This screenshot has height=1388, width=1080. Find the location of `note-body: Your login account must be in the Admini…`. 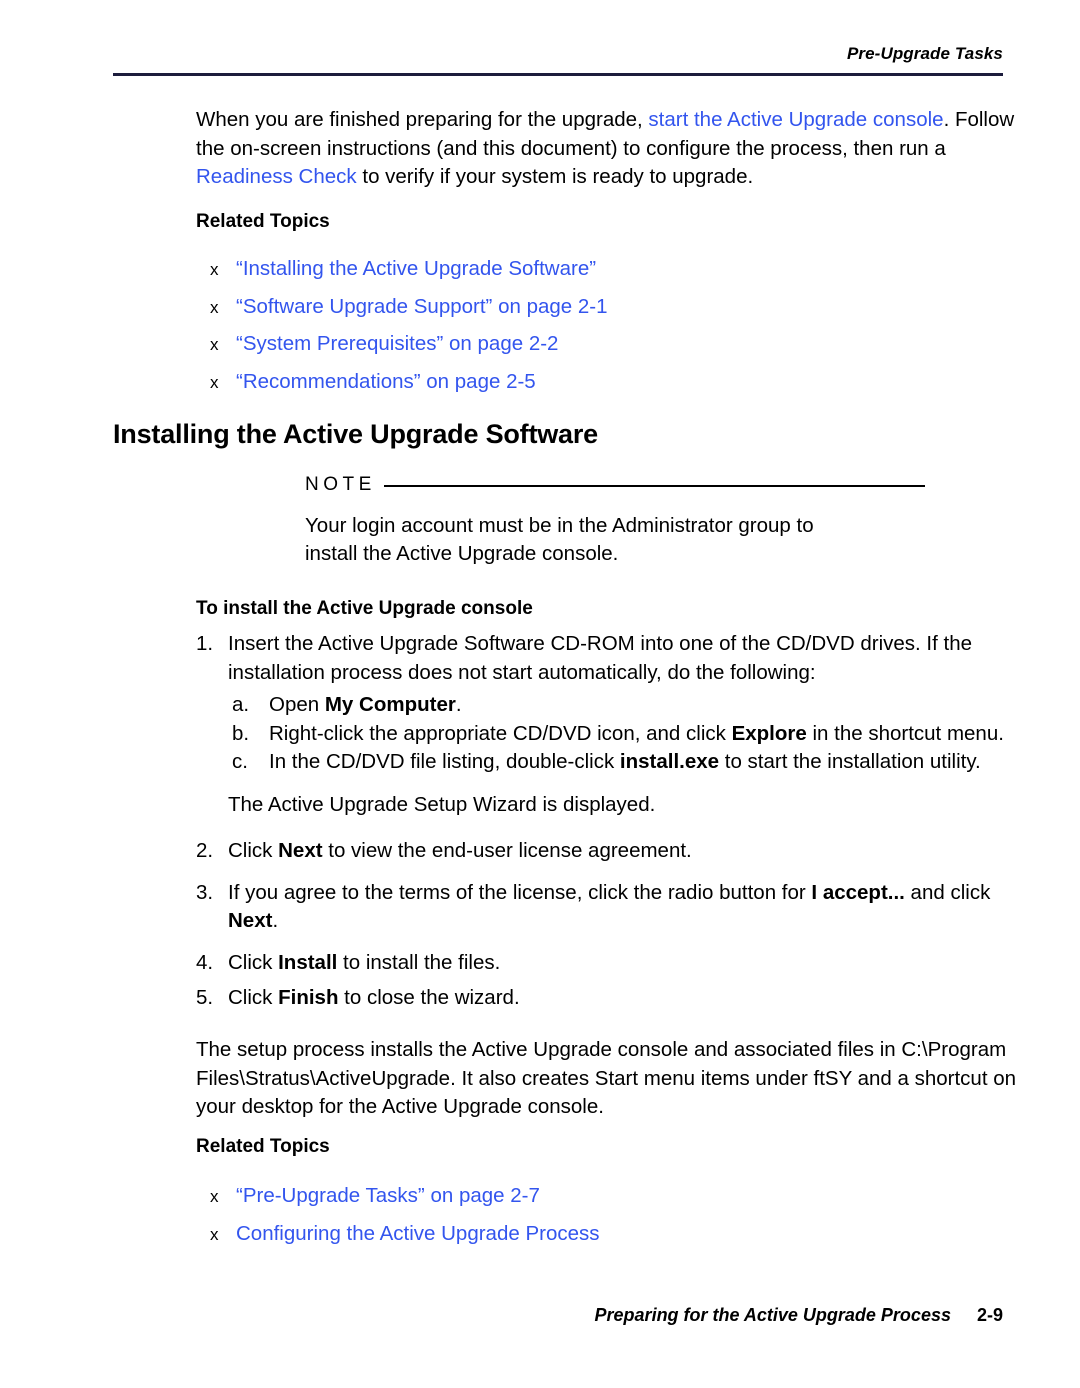

note-body: Your login account must be in the Admini… is located at coordinates (559, 539).